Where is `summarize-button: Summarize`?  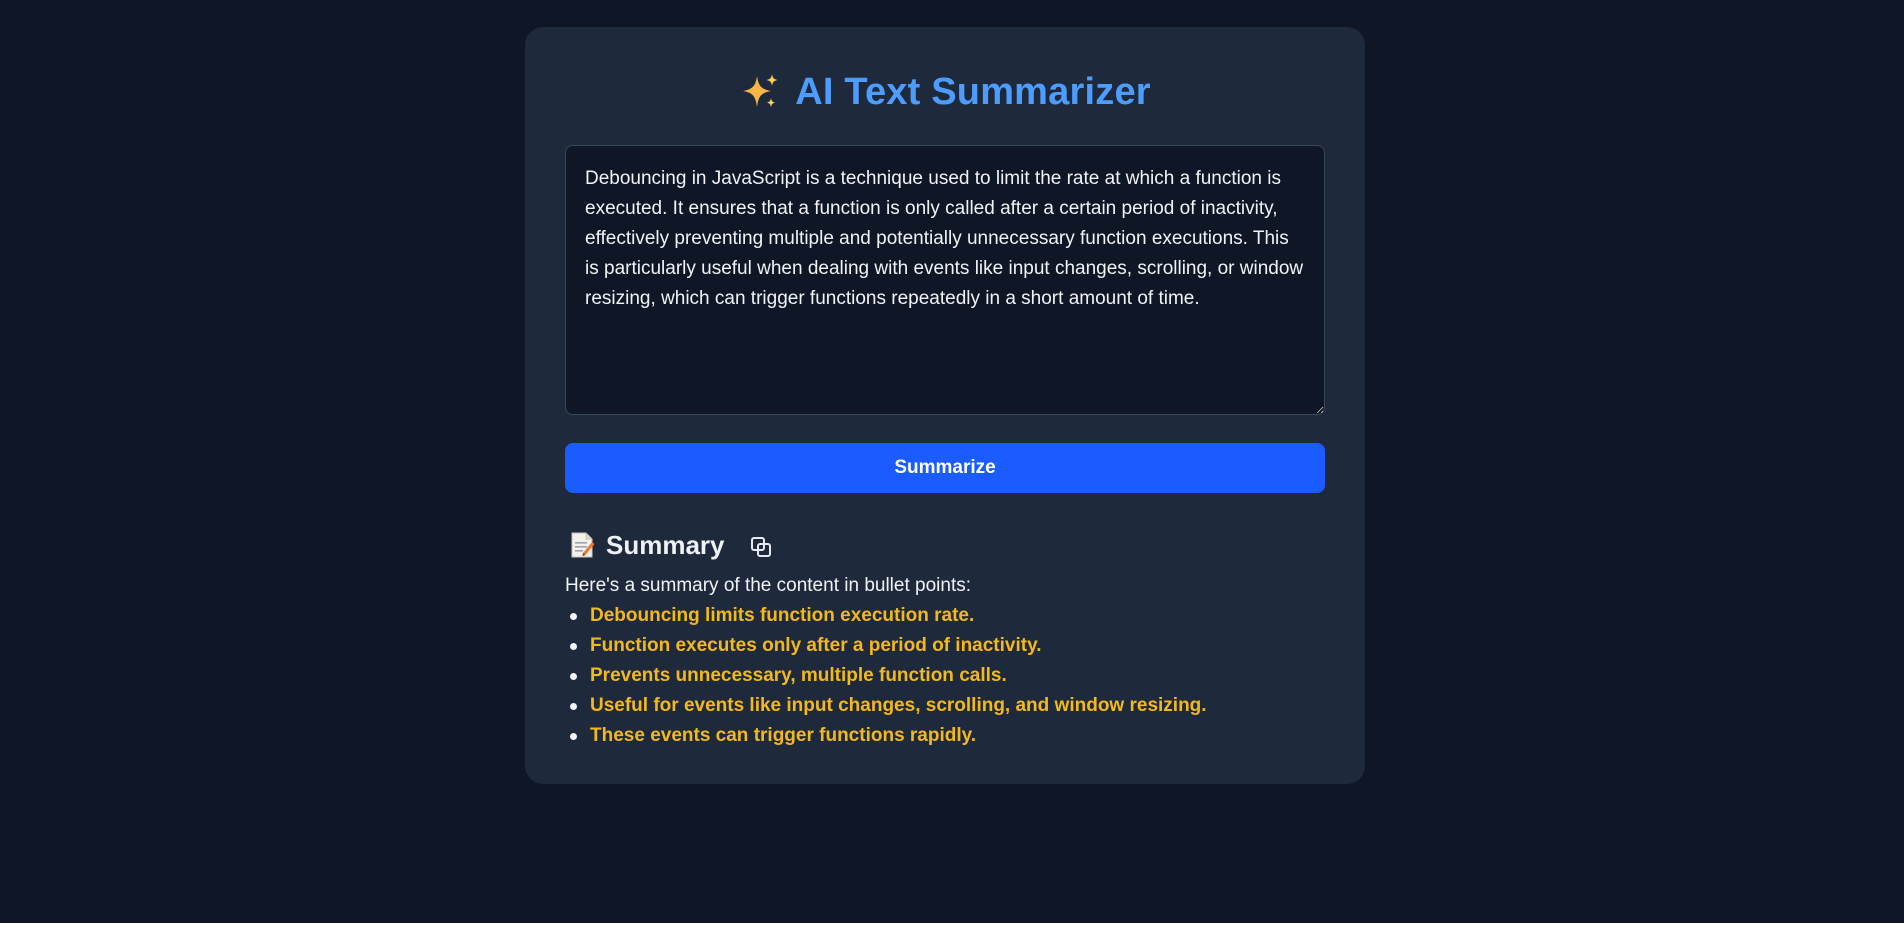 summarize-button: Summarize is located at coordinates (945, 468).